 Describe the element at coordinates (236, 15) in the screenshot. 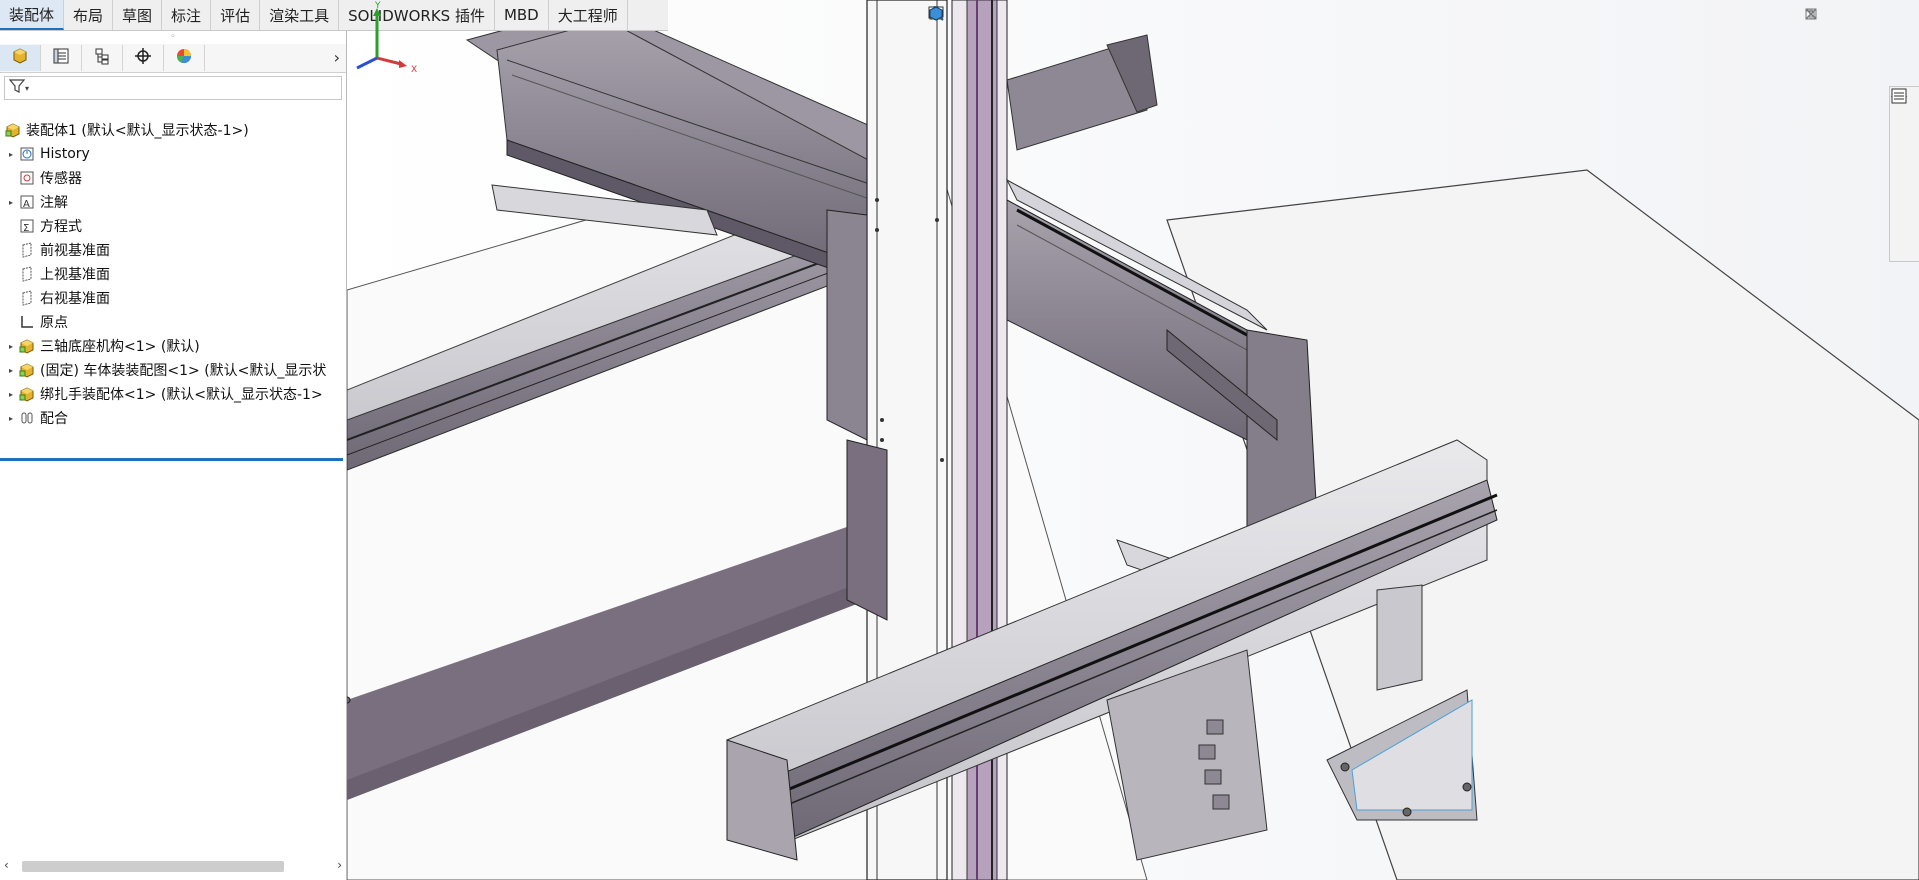

I see `tab-4: 评估` at that location.